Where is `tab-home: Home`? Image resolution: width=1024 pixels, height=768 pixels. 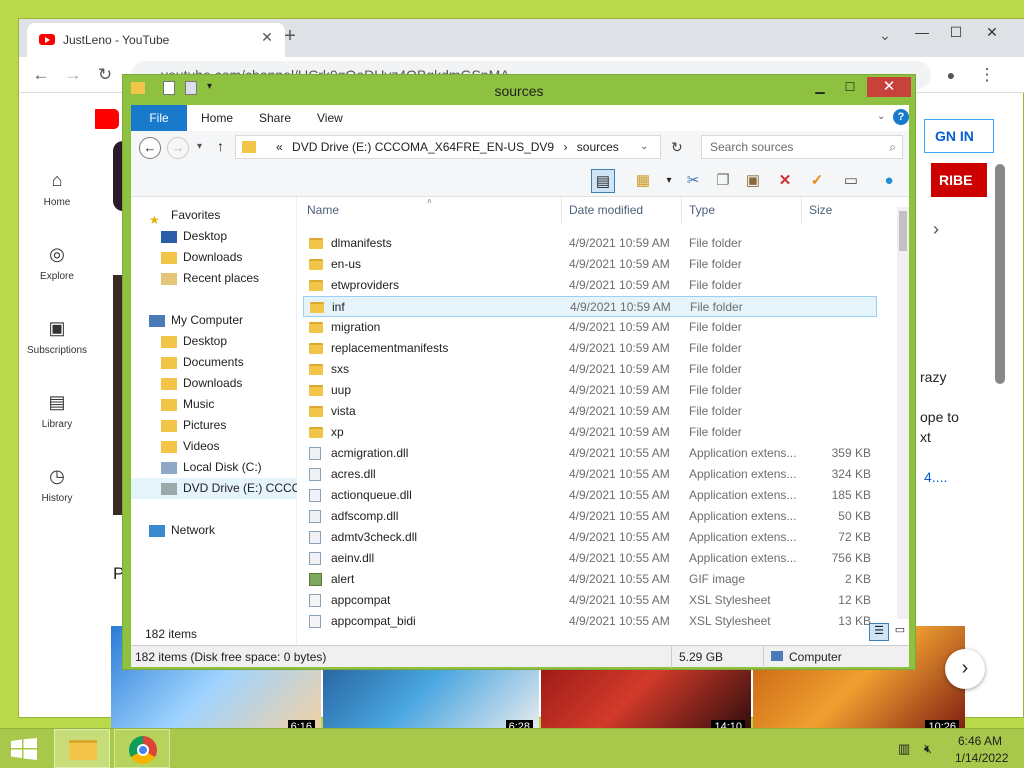
tab-home: Home is located at coordinates (217, 118).